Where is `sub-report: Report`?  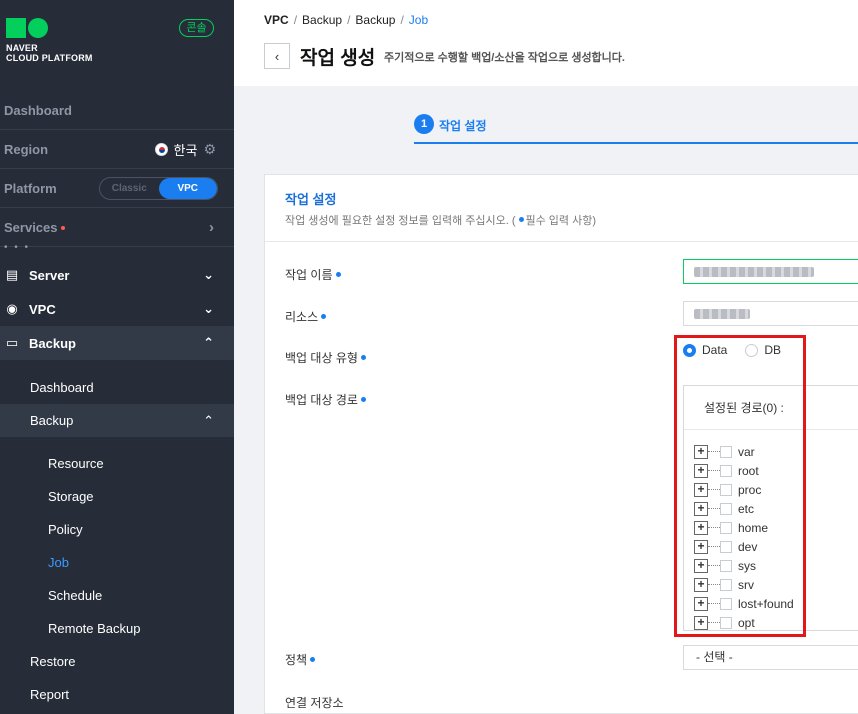 sub-report: Report is located at coordinates (117, 694).